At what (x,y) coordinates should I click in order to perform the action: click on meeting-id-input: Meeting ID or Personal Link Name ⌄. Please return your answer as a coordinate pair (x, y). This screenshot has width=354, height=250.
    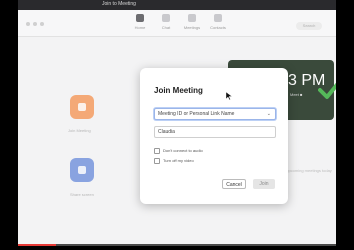
    Looking at the image, I should click on (215, 114).